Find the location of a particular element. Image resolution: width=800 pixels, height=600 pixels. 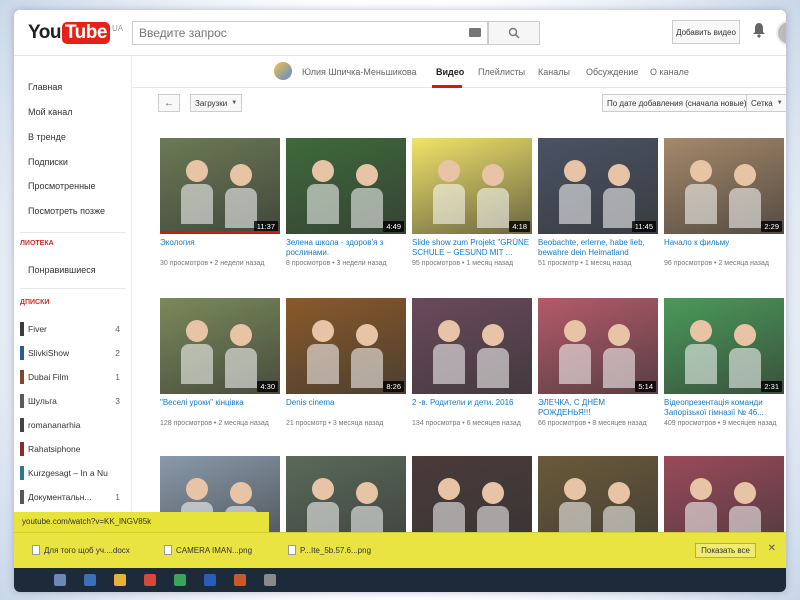

sidebar-item-trending: В тренде is located at coordinates (47, 137).